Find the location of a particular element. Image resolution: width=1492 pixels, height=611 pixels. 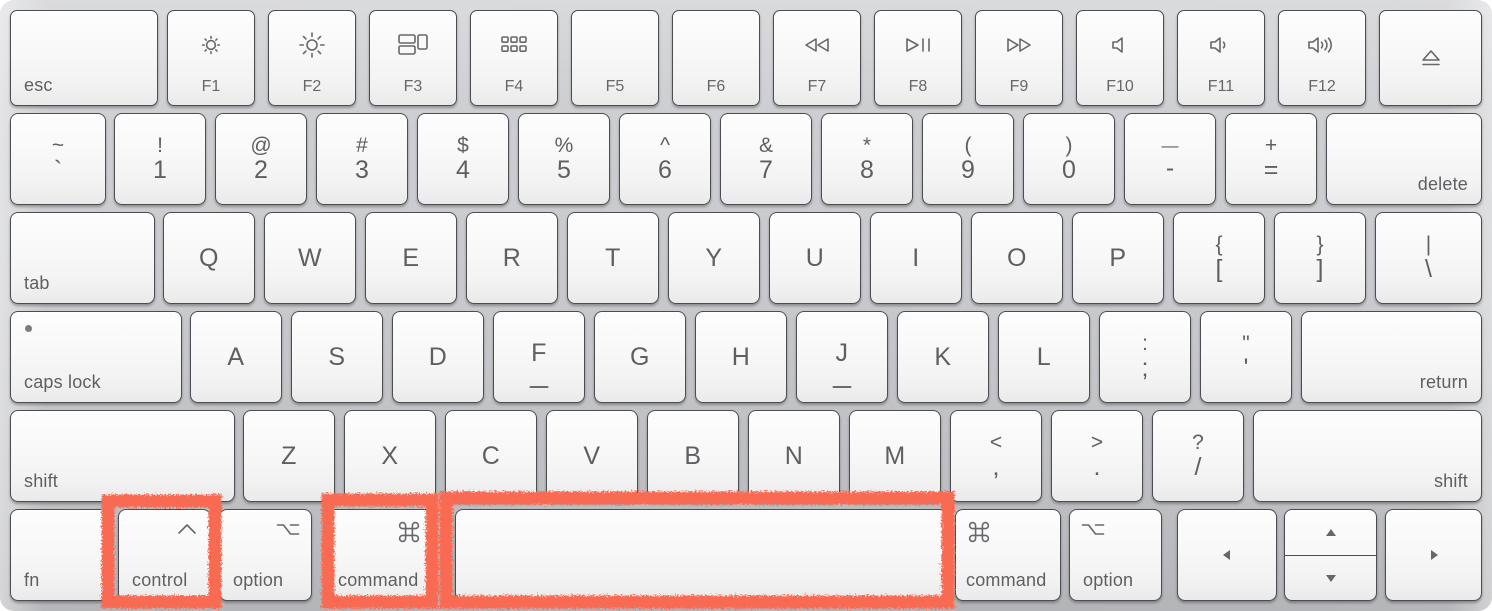

key-e: E is located at coordinates (411, 258).